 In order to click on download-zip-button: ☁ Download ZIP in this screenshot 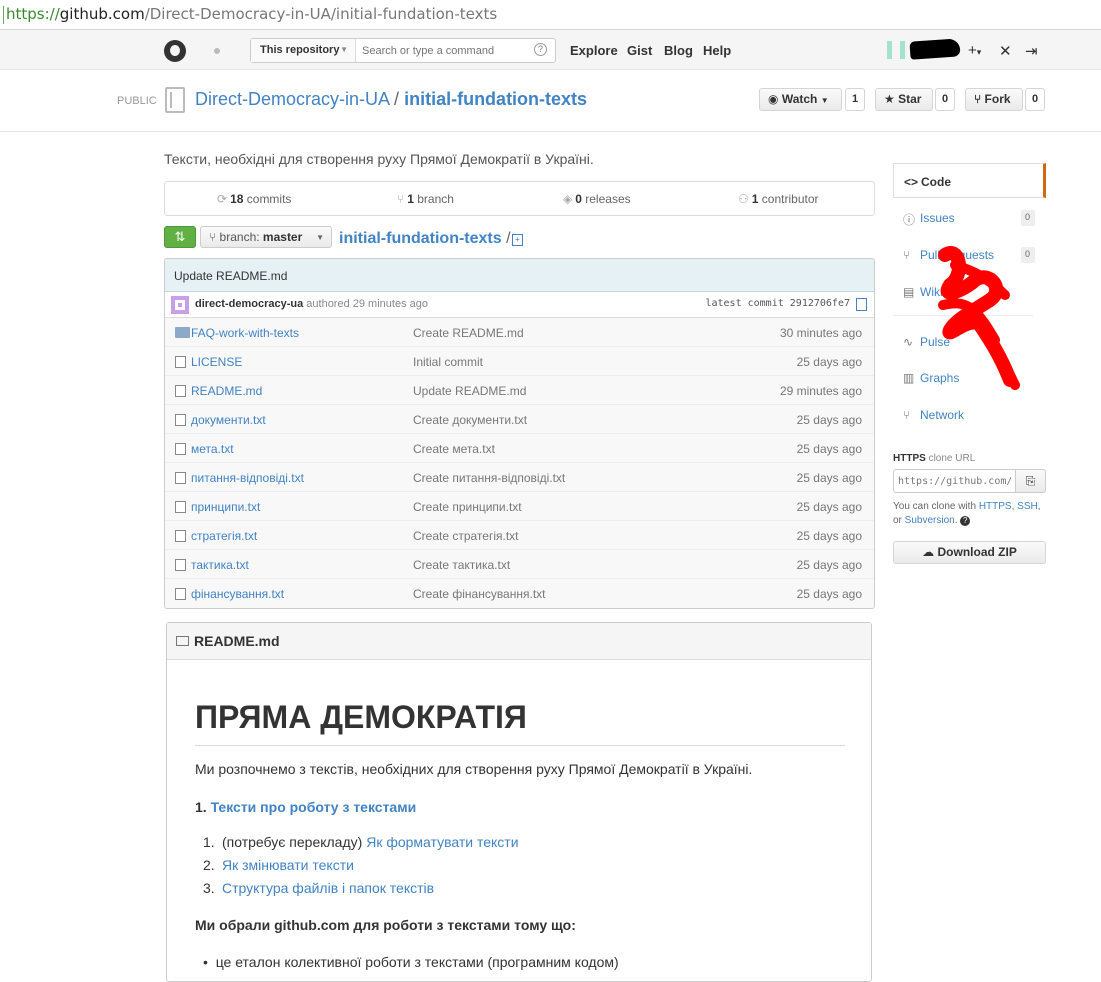, I will do `click(969, 552)`.